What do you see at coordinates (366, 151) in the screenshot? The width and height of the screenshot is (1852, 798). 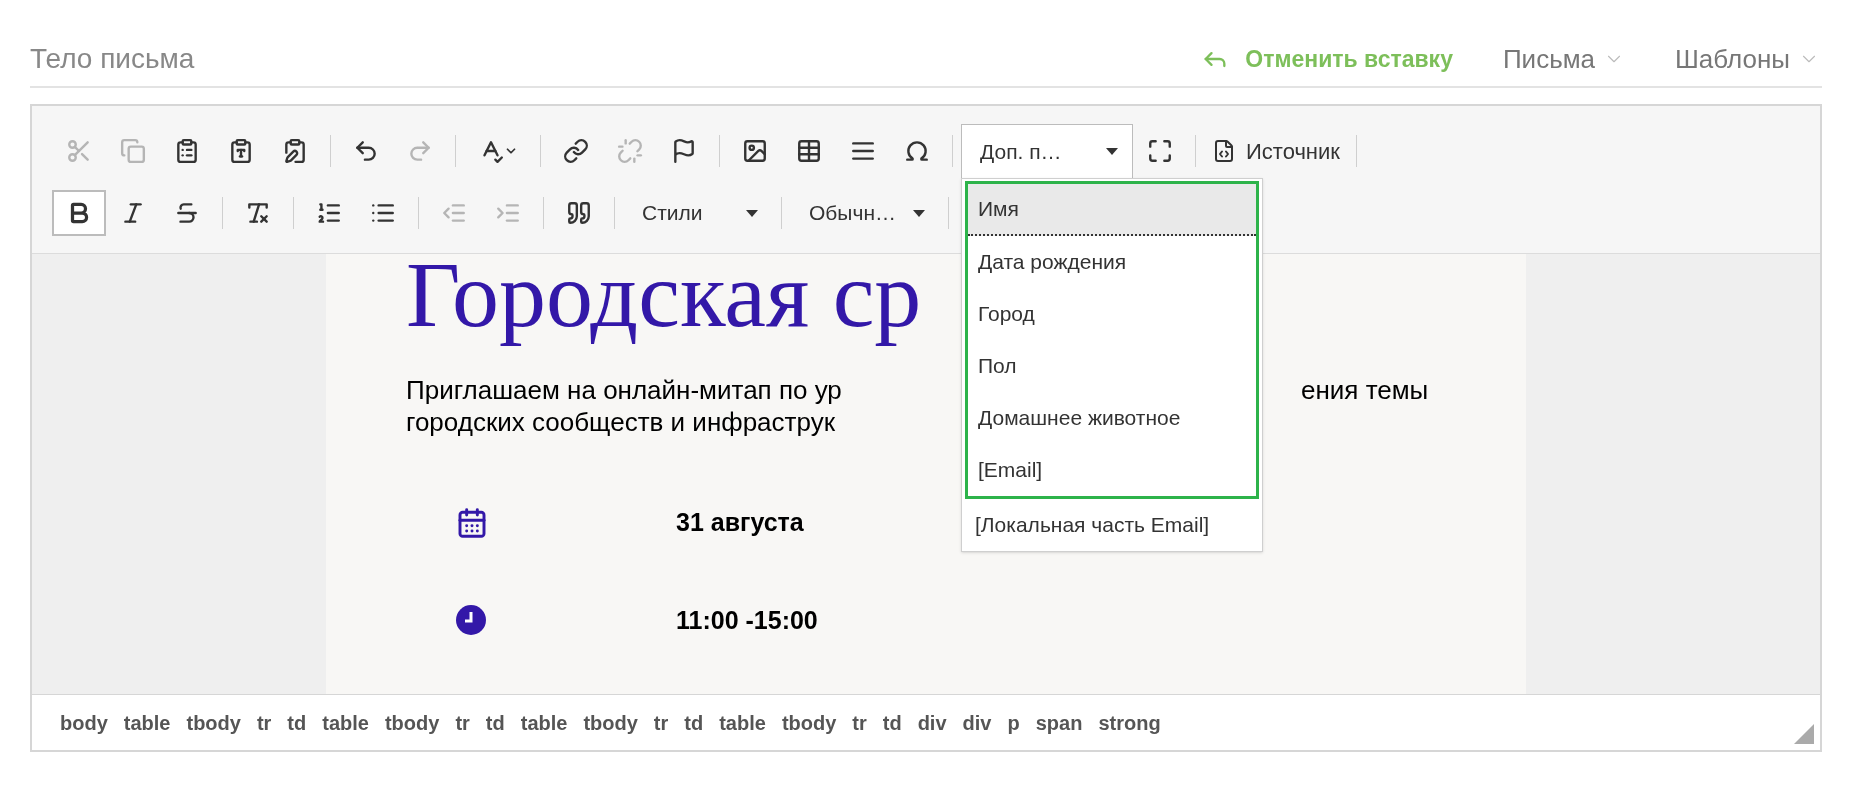 I see `undo-icon` at bounding box center [366, 151].